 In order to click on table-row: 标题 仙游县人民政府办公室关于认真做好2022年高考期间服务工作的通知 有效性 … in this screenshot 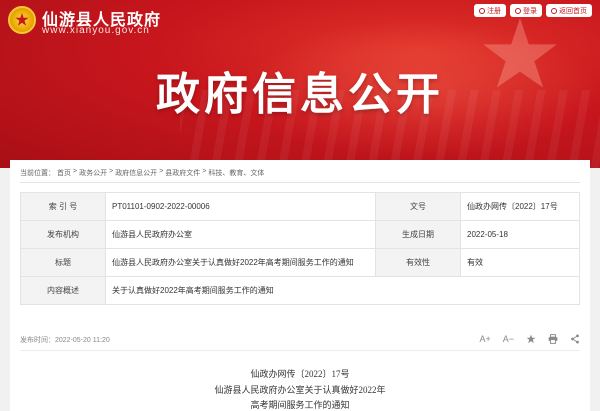, I will do `click(300, 262)`.